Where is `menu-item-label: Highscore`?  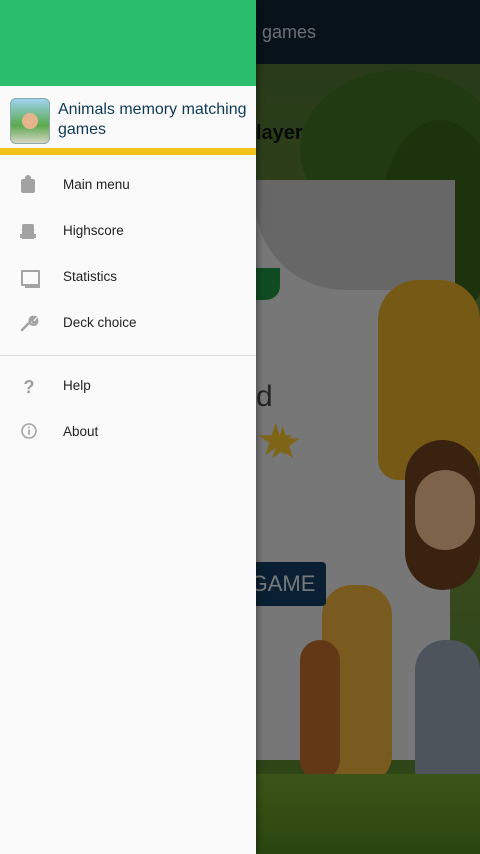
menu-item-label: Highscore is located at coordinates (93, 230).